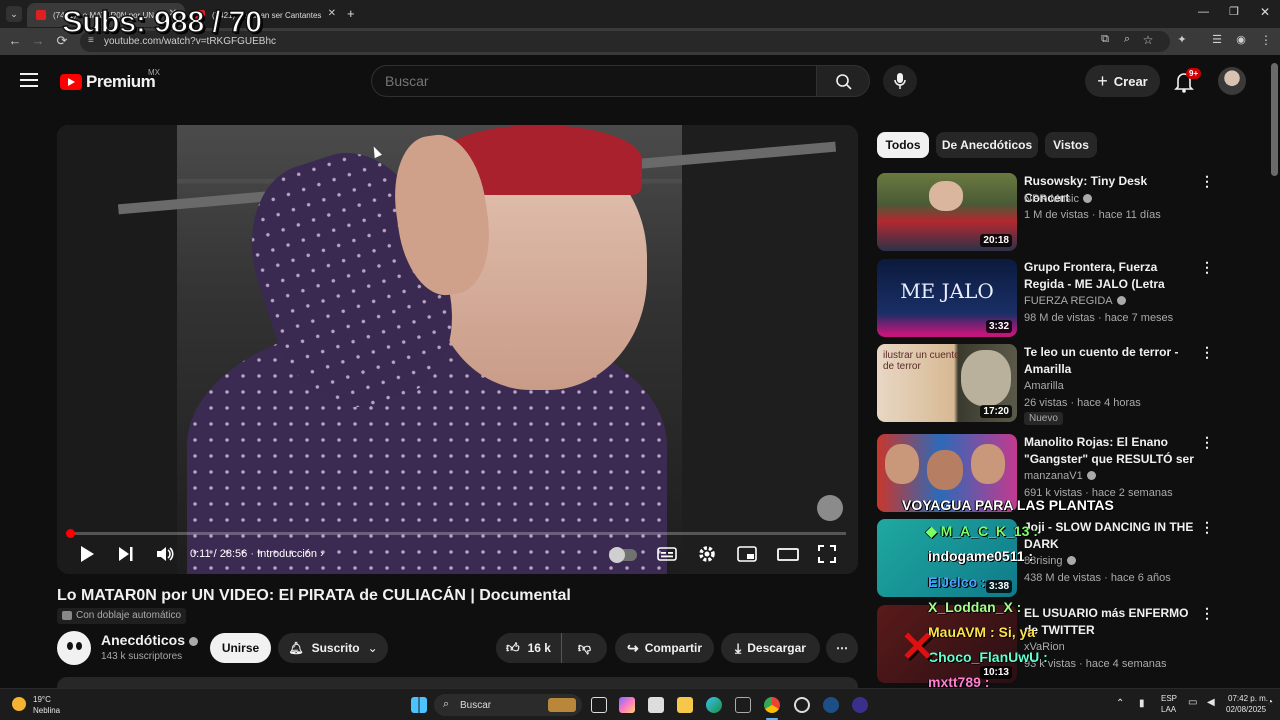 This screenshot has width=1280, height=720. What do you see at coordinates (743, 705) in the screenshot?
I see `xbox-icon` at bounding box center [743, 705].